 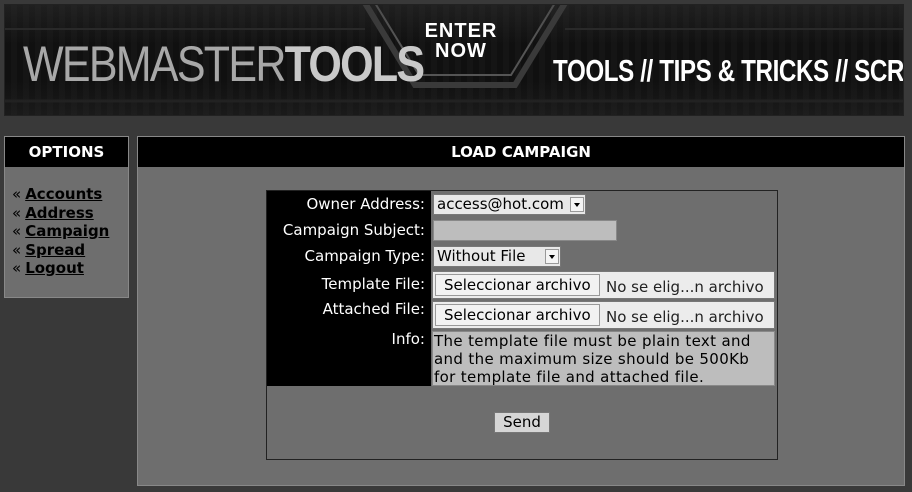 I want to click on campaign-link: Campaign, so click(x=67, y=231).